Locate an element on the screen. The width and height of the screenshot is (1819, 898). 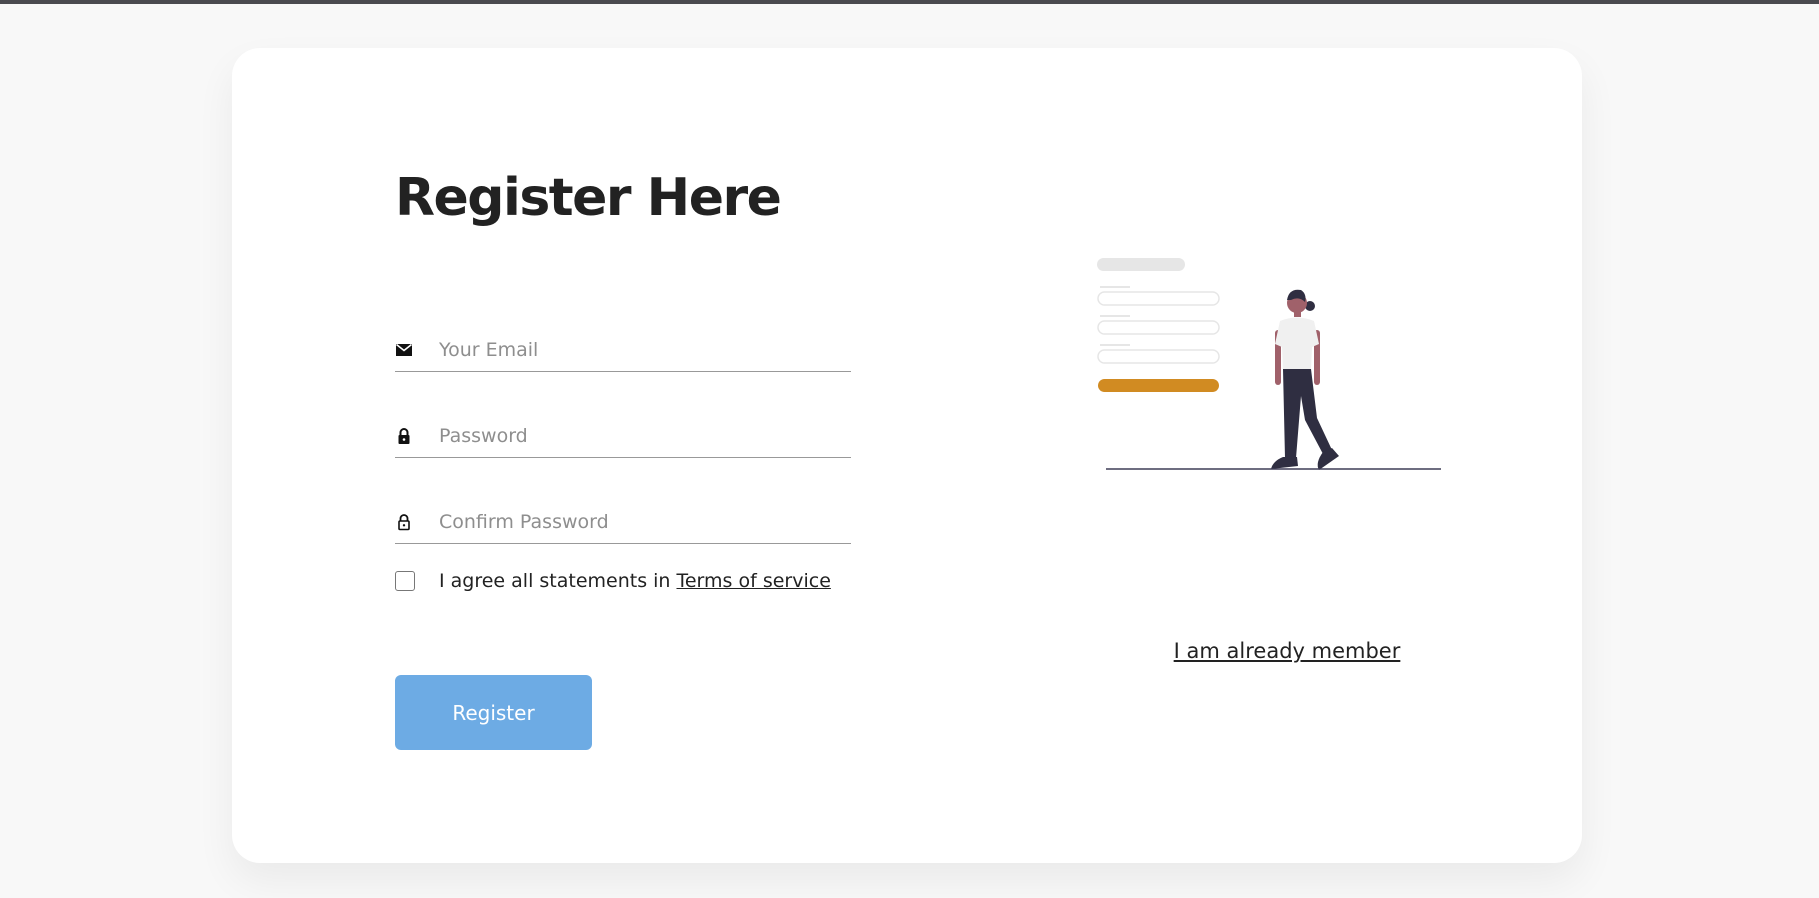
window-top-bar is located at coordinates (909, 2).